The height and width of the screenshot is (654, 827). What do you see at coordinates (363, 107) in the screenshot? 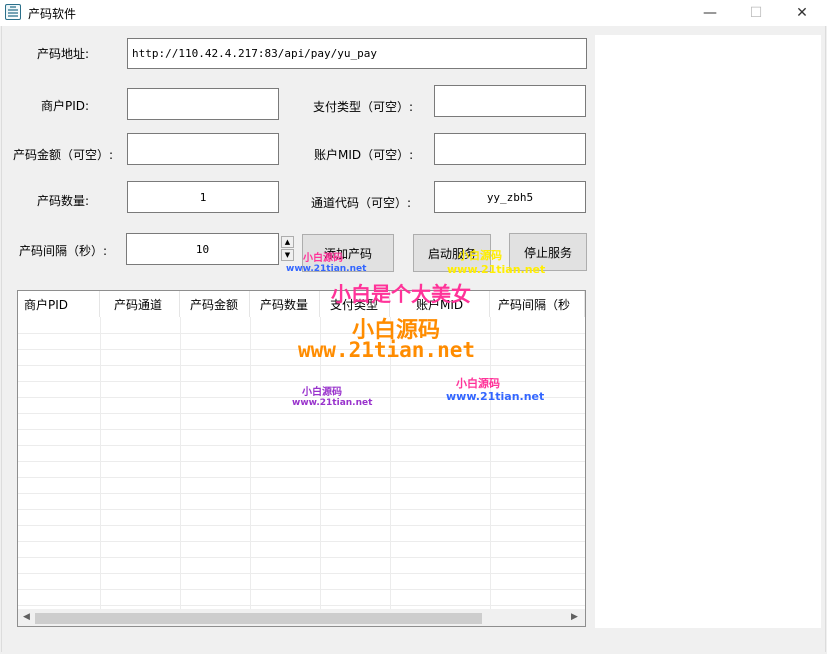
I see `paytype-label: 支付类型（可空）:` at bounding box center [363, 107].